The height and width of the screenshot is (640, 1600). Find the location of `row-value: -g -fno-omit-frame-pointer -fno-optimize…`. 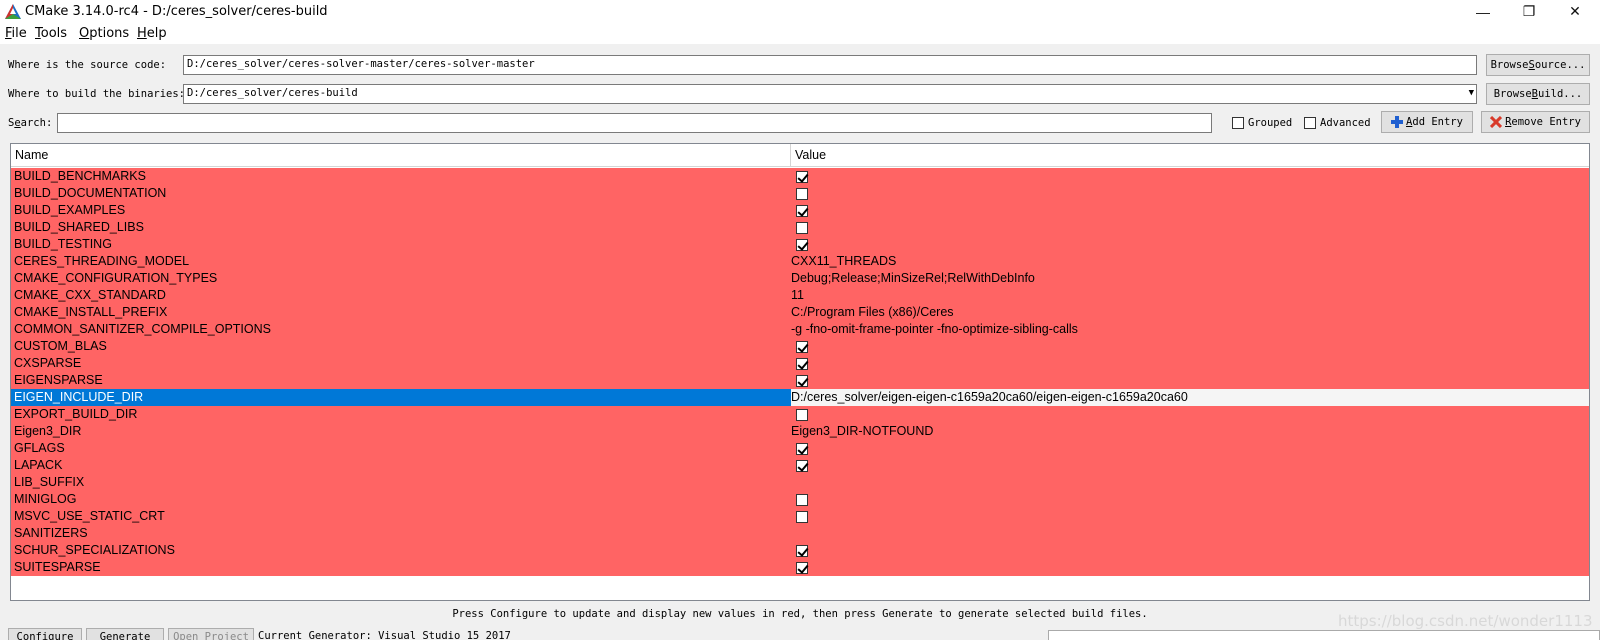

row-value: -g -fno-omit-frame-pointer -fno-optimize… is located at coordinates (1186, 330).